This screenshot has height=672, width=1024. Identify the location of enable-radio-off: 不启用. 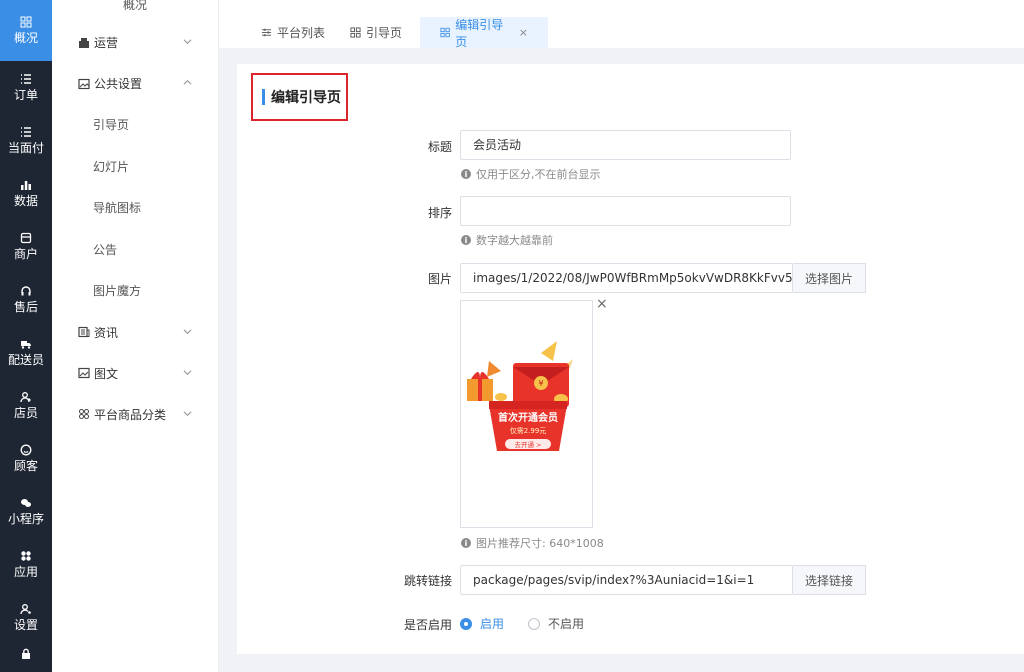
(556, 623).